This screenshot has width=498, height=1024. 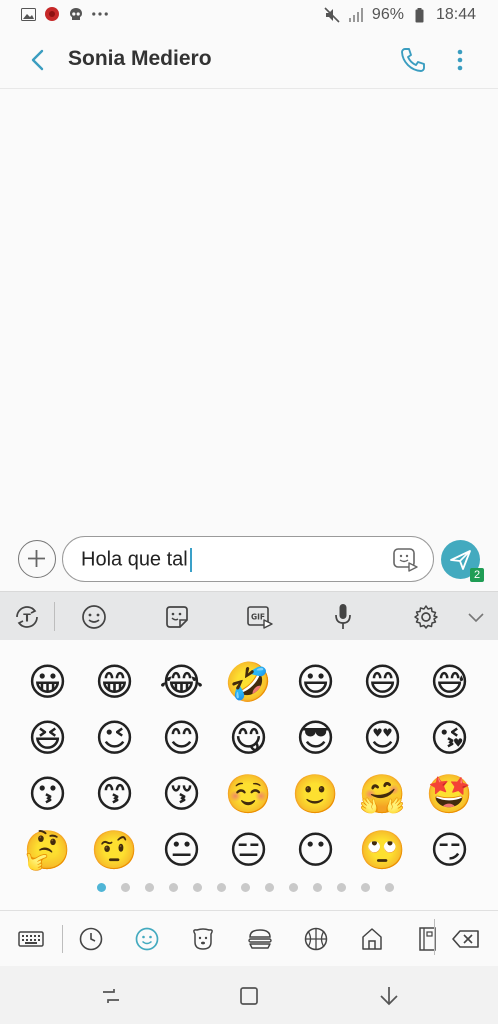 I want to click on emoji-key: 😍, so click(x=382, y=738).